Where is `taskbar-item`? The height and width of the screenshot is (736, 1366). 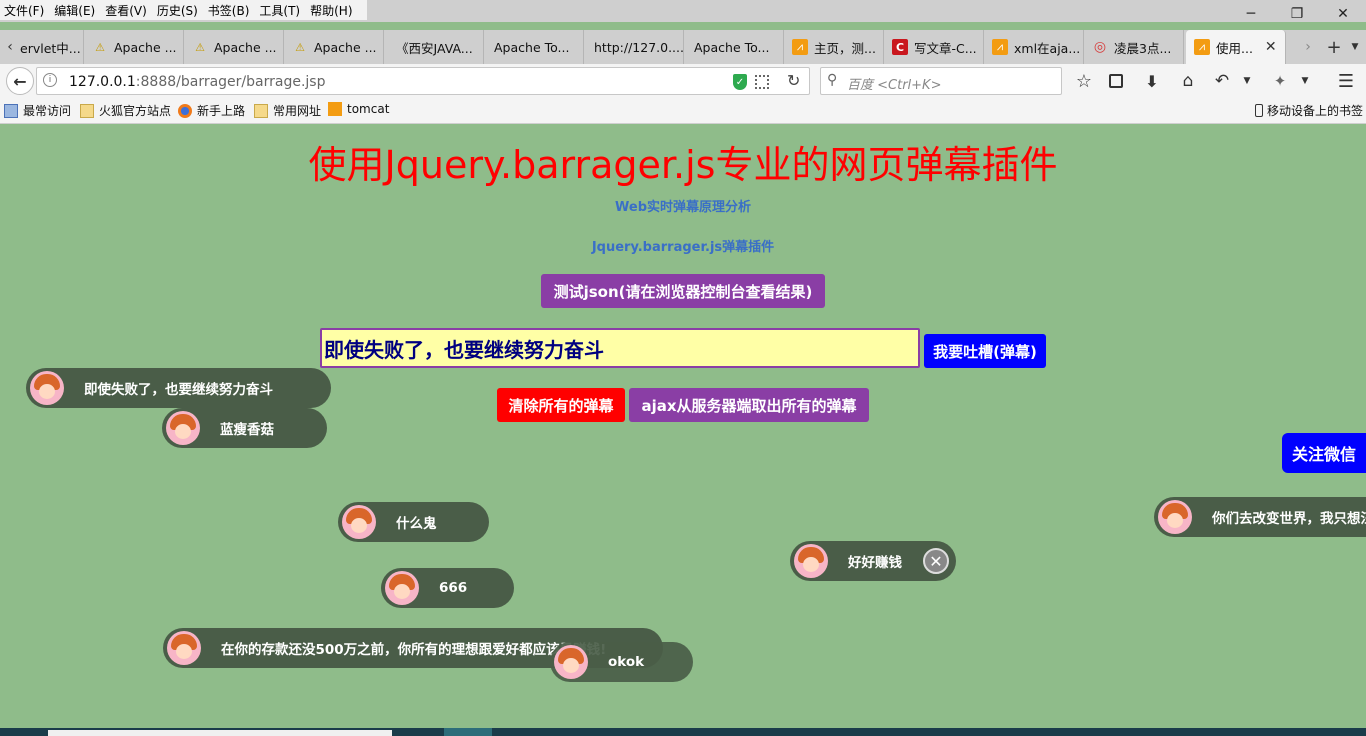
taskbar-item is located at coordinates (468, 732).